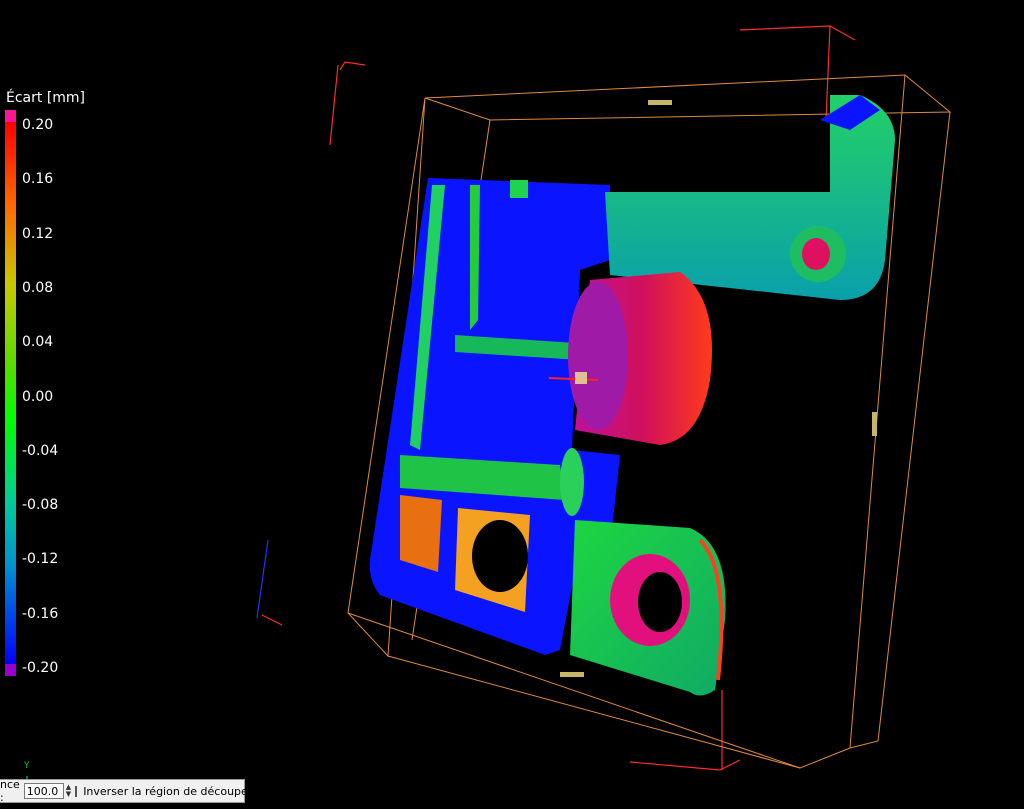  What do you see at coordinates (40, 450) in the screenshot?
I see `legend-tick-label: -0.04` at bounding box center [40, 450].